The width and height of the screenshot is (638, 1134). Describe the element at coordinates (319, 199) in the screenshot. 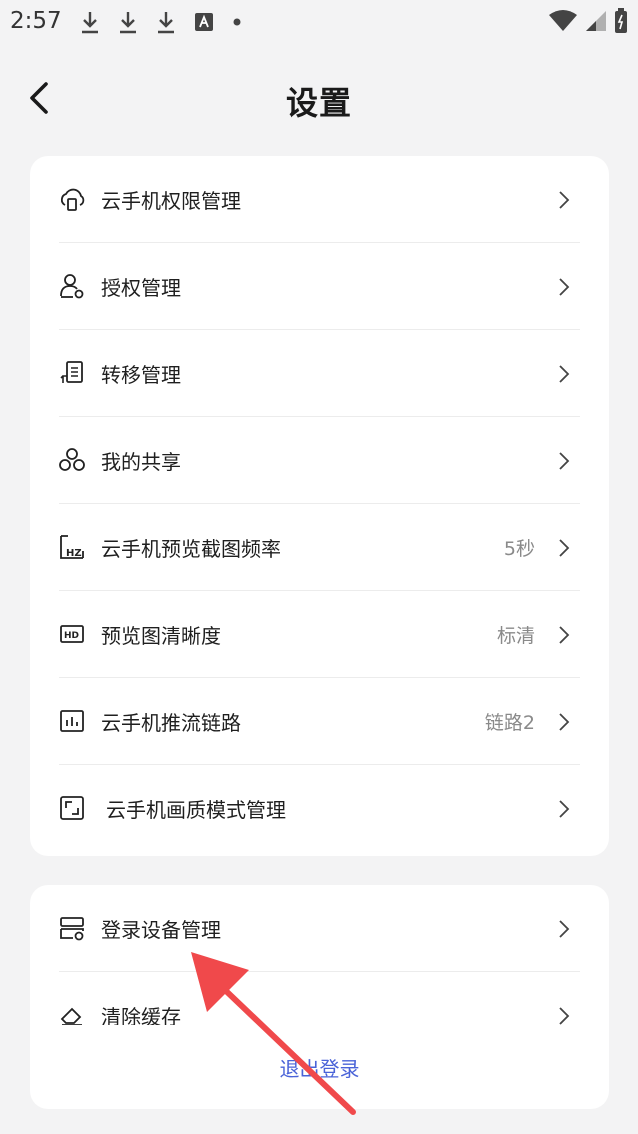

I see `menu-item-cloud-phone-permissions: 云手机权限管理` at that location.